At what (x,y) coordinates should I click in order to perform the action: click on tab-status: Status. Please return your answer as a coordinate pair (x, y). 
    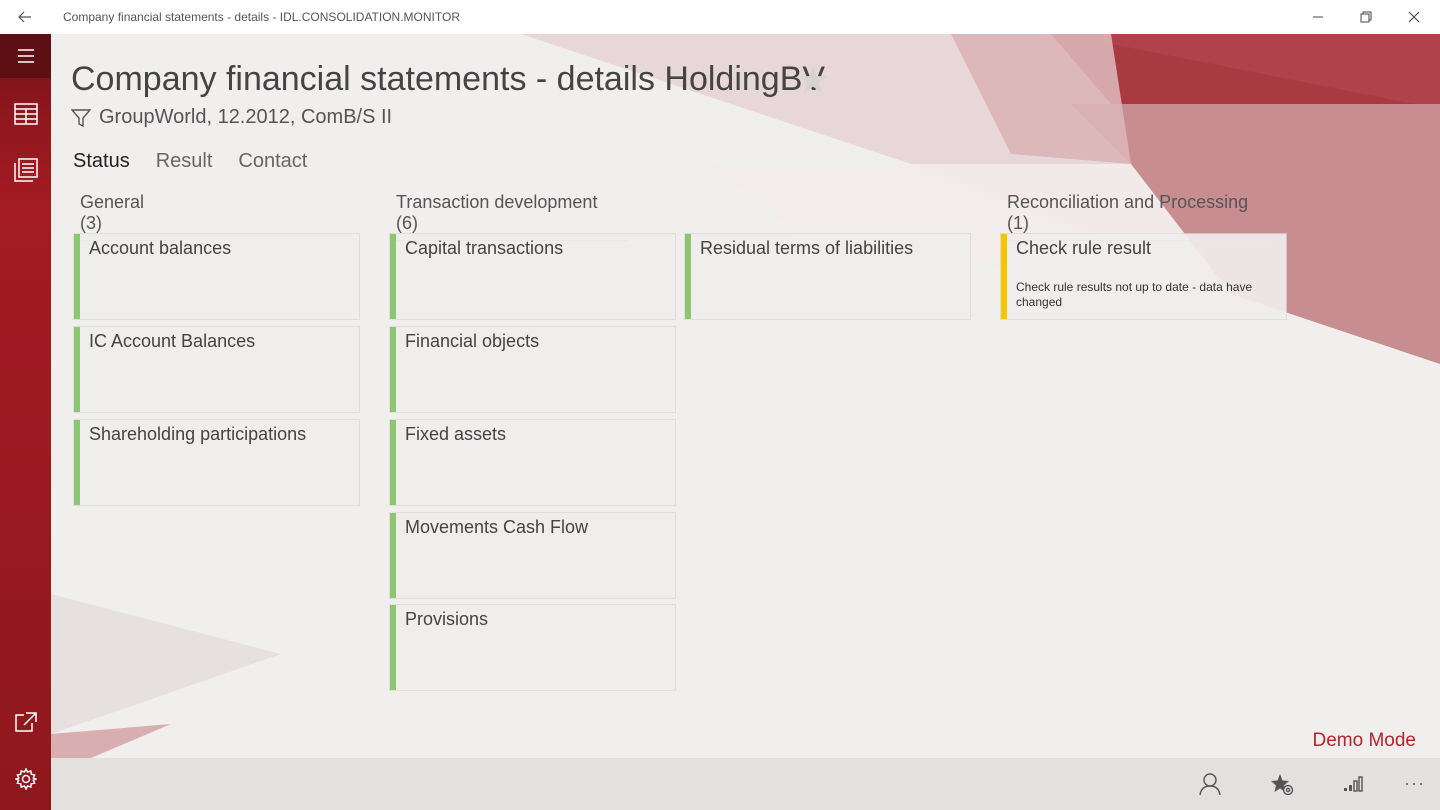
    Looking at the image, I should click on (101, 161).